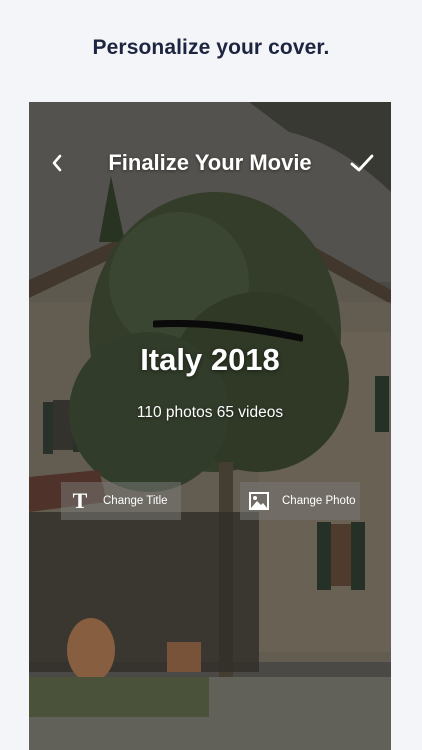 Image resolution: width=422 pixels, height=750 pixels. I want to click on cover-title: Italy 2018, so click(210, 359).